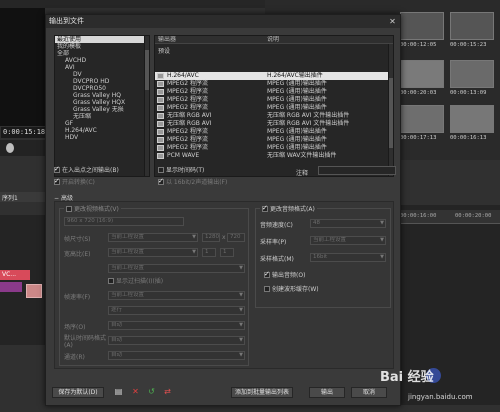 This screenshot has height=412, width=500. Describe the element at coordinates (288, 208) in the screenshot. I see `change-audio-format-checkbox: 更改音频格式(A)` at that location.